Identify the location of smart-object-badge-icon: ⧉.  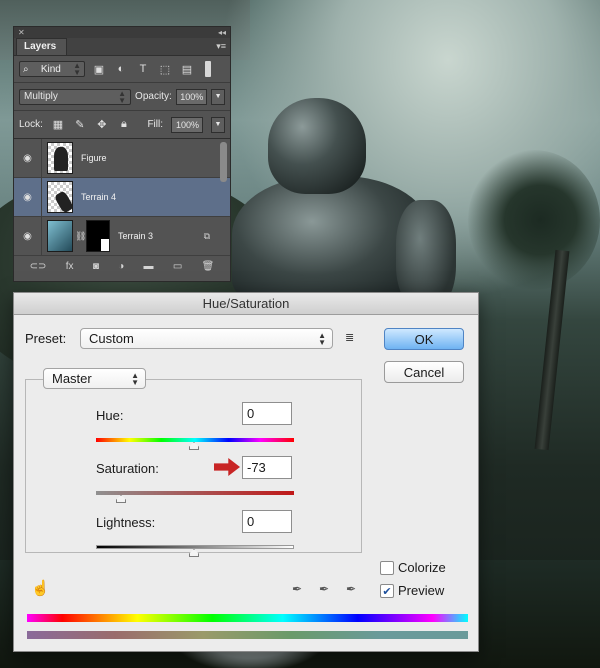
(206, 235).